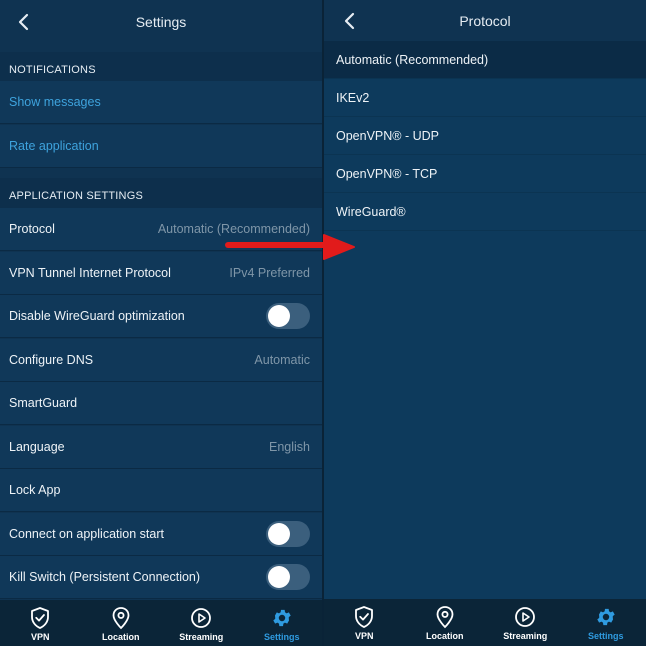  Describe the element at coordinates (55, 102) in the screenshot. I see `show-messages-label: Show messages` at that location.